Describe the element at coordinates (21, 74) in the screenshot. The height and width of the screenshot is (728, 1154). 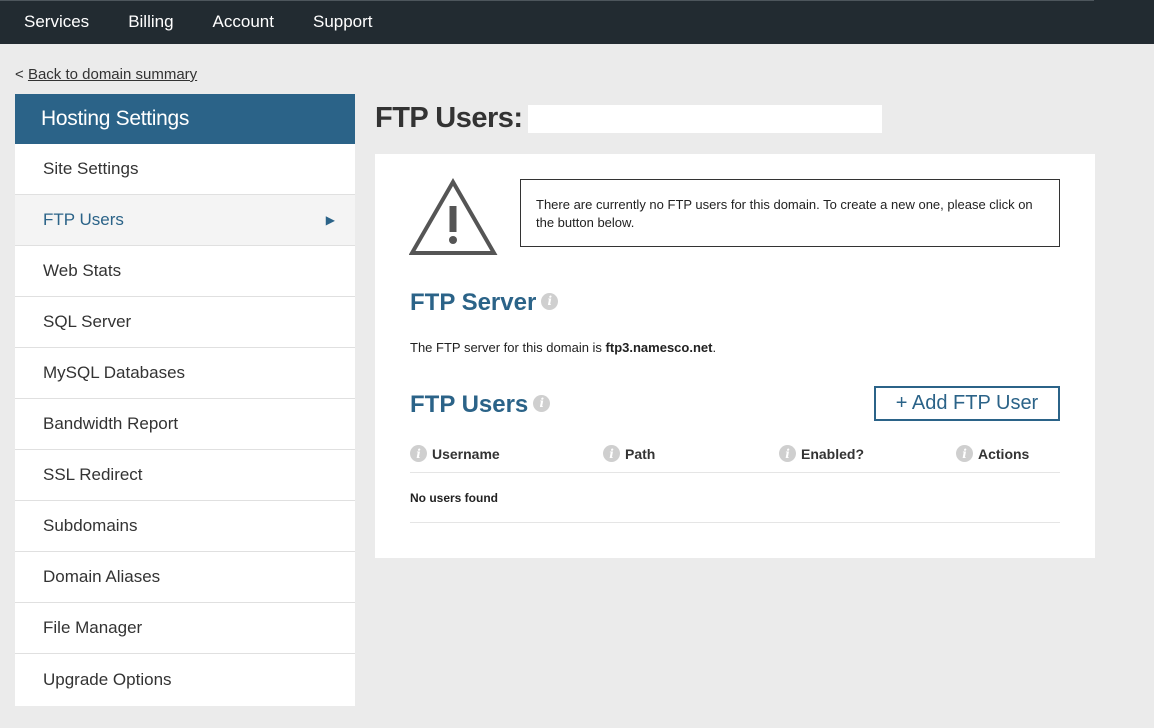
I see `back-chevron: <` at that location.